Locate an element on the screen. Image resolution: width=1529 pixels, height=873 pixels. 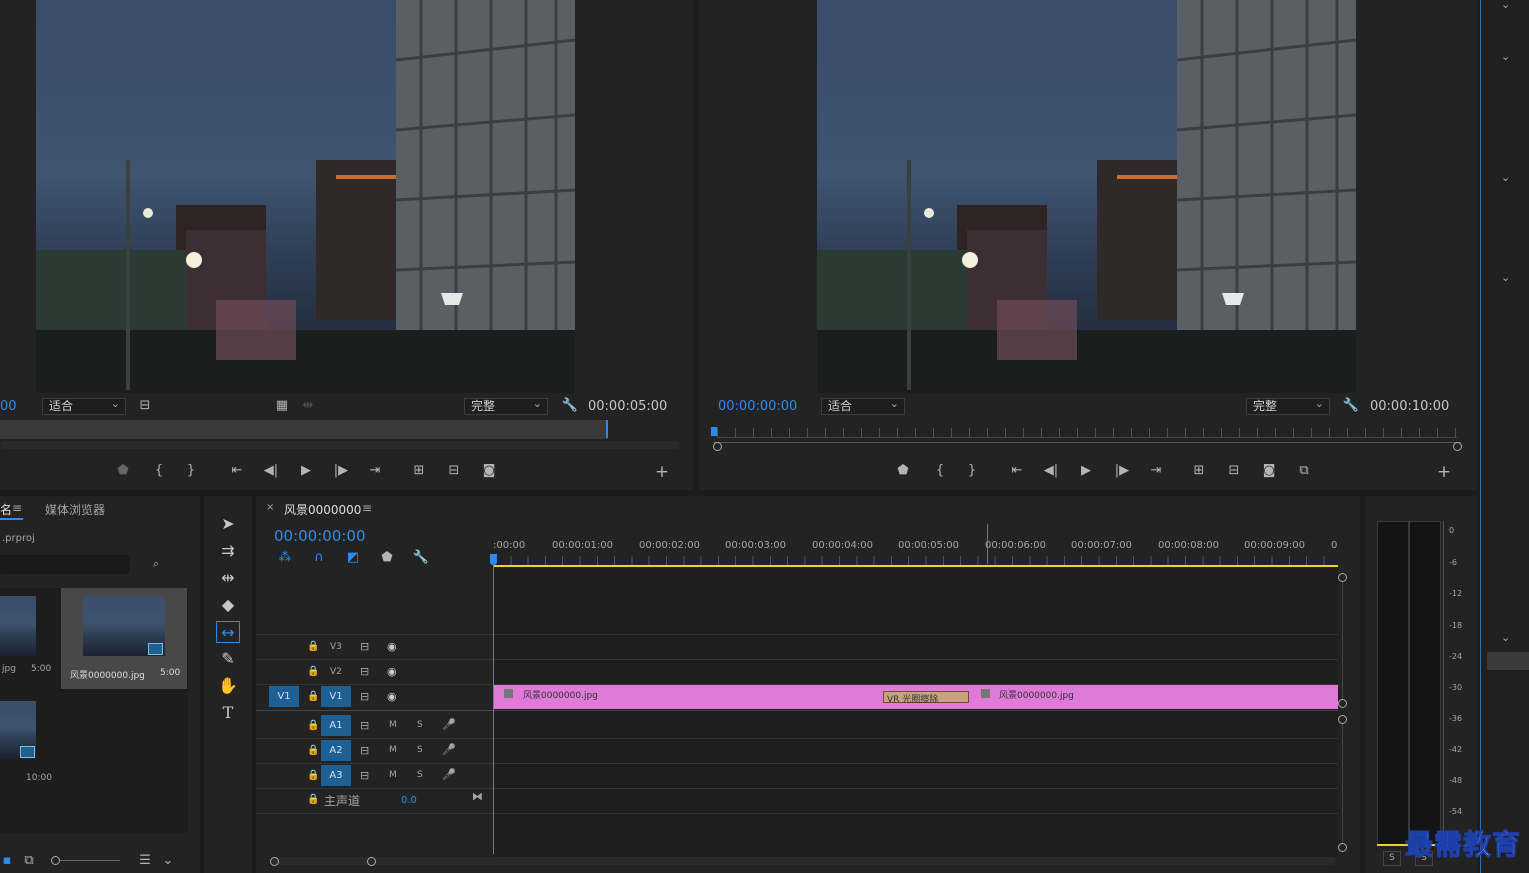
sort-chevron-icon: ⌄ is located at coordinates (168, 861).